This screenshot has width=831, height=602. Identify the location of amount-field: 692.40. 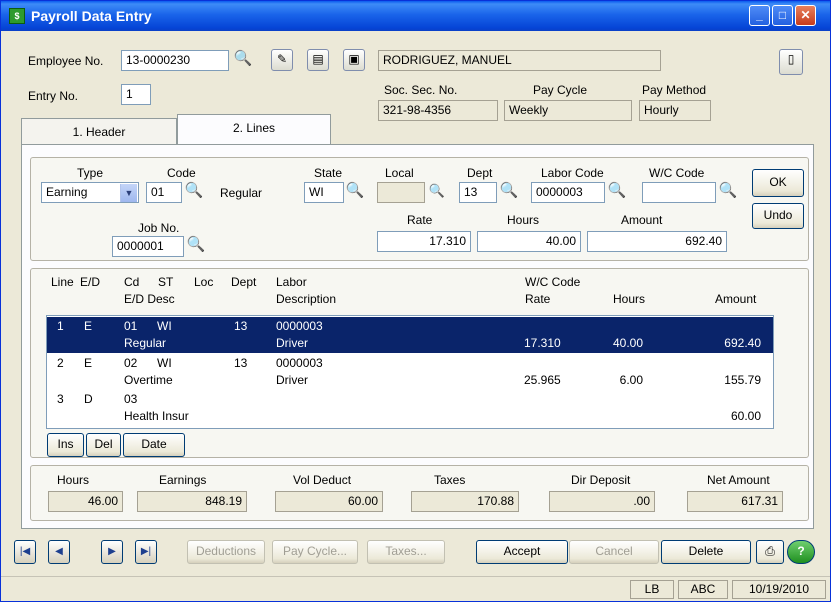
(657, 241).